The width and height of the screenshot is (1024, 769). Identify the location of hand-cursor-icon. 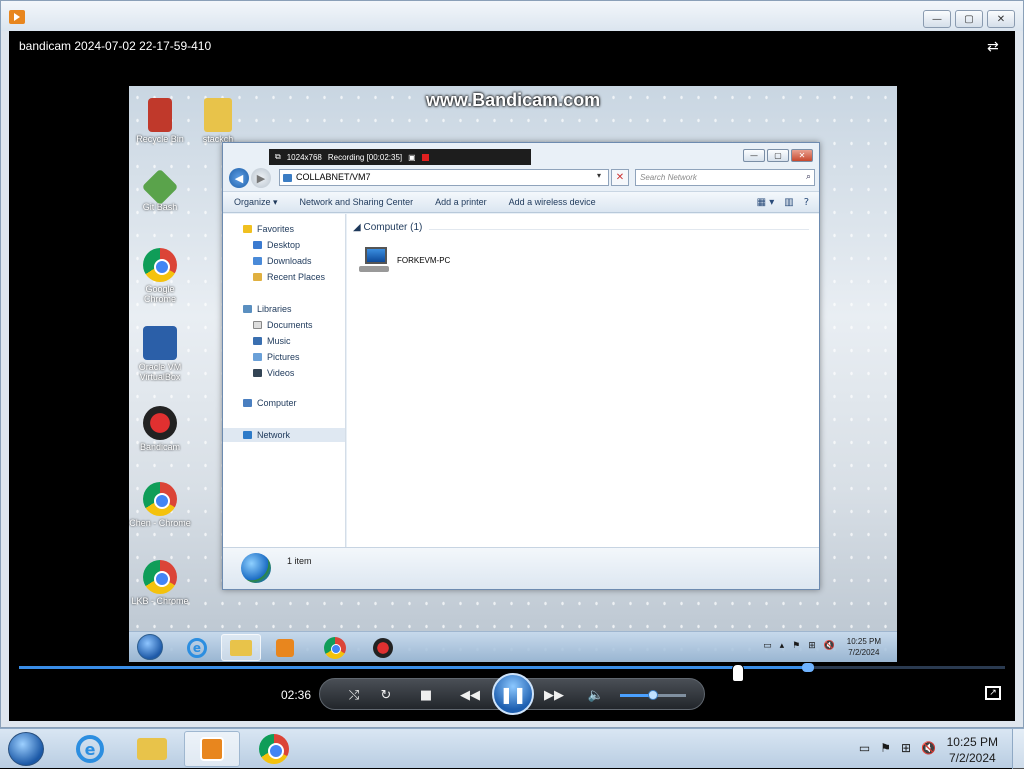
(738, 673).